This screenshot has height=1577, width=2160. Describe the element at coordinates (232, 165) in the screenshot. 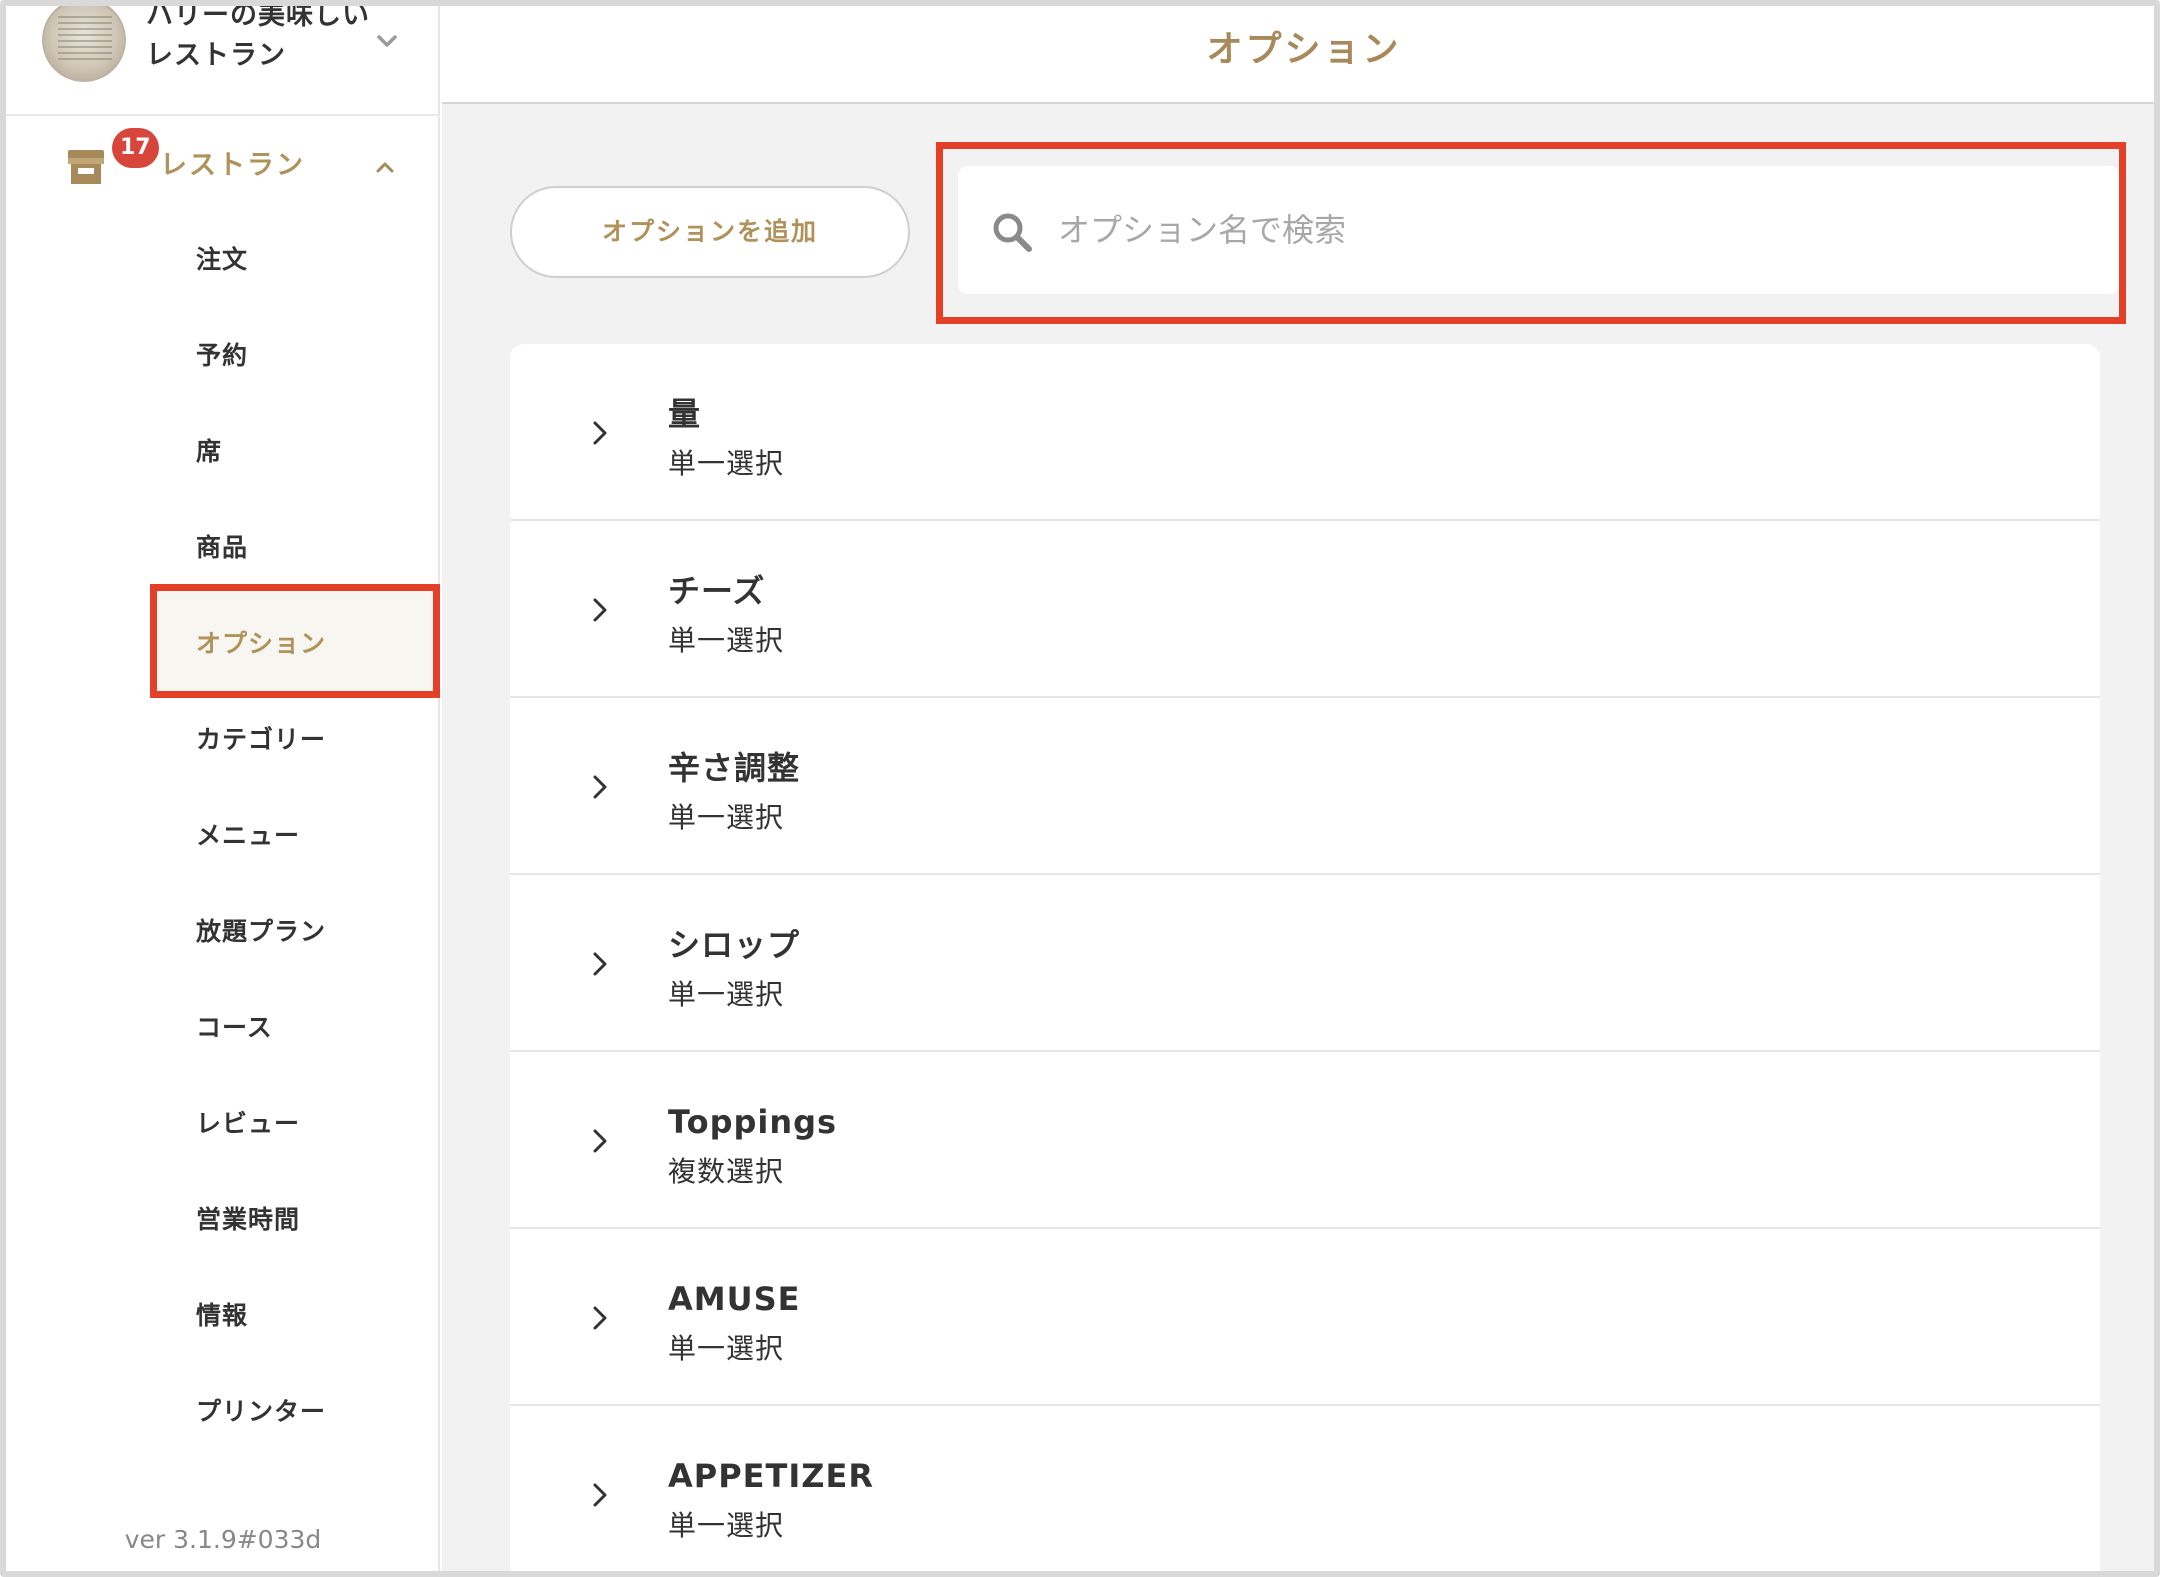

I see `sidebar-group-label: レストラン` at that location.